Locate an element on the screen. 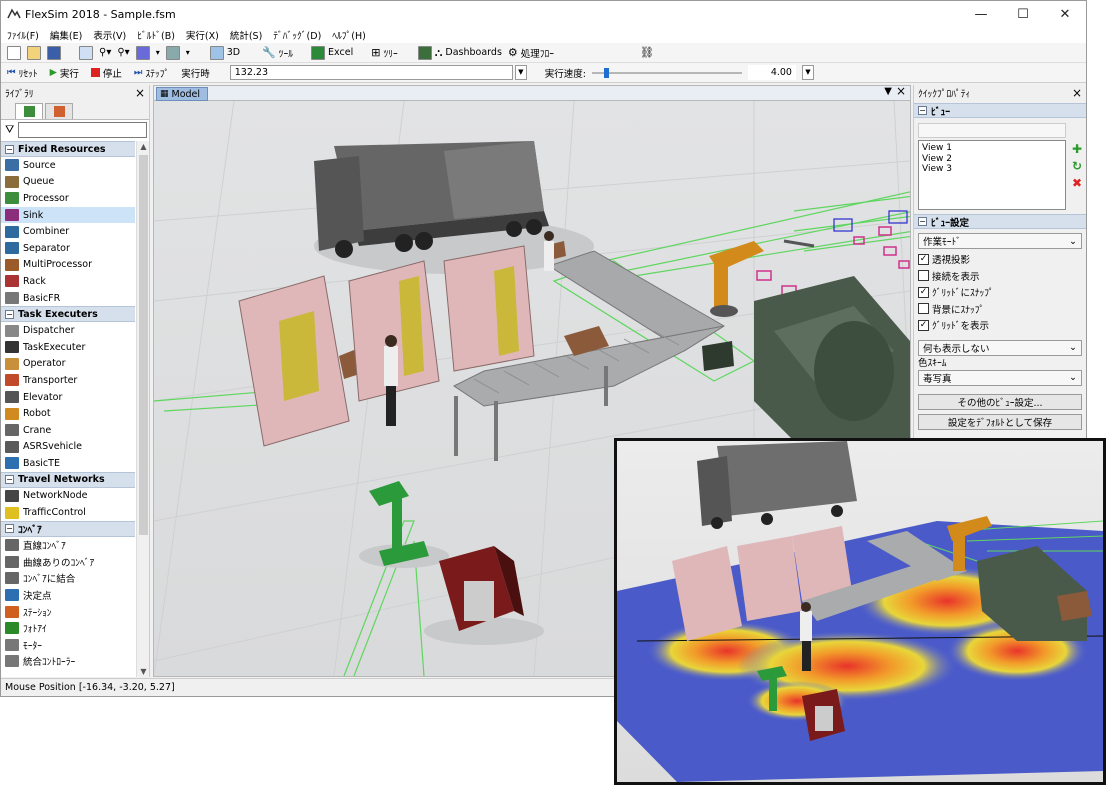 The width and height of the screenshot is (1107, 786). library-item: 直線ｺﾝﾍﾞｱ is located at coordinates (68, 545).